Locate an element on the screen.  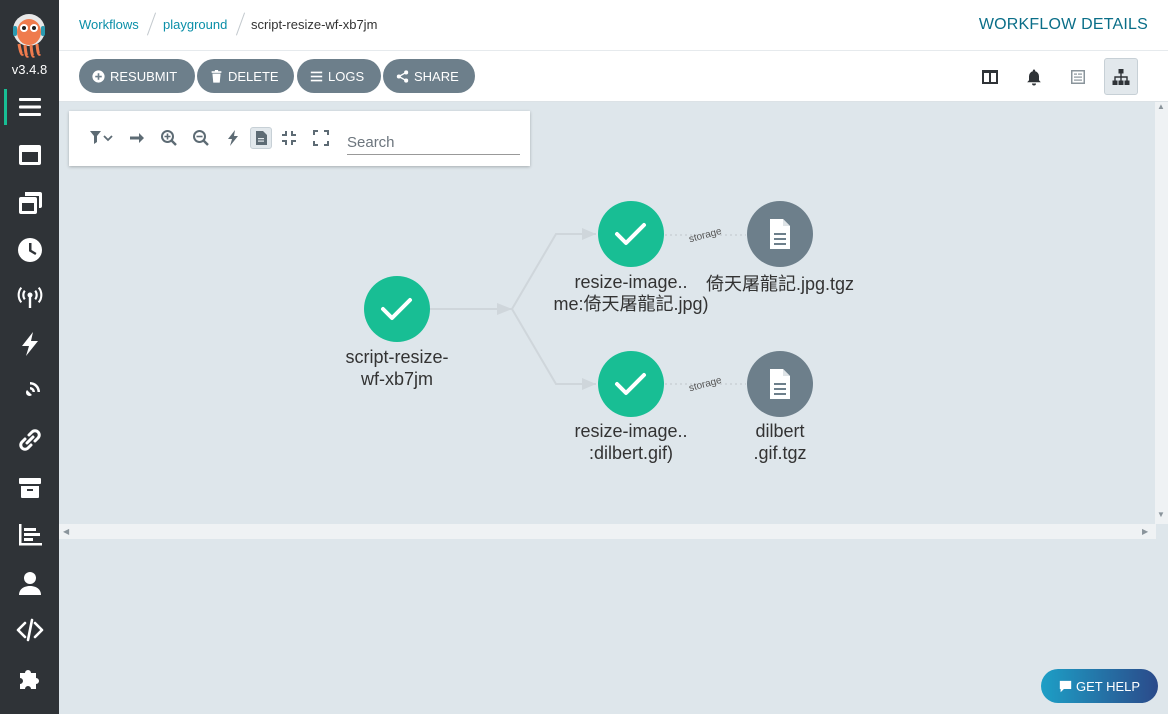
fast-render-button is located at coordinates (233, 138).